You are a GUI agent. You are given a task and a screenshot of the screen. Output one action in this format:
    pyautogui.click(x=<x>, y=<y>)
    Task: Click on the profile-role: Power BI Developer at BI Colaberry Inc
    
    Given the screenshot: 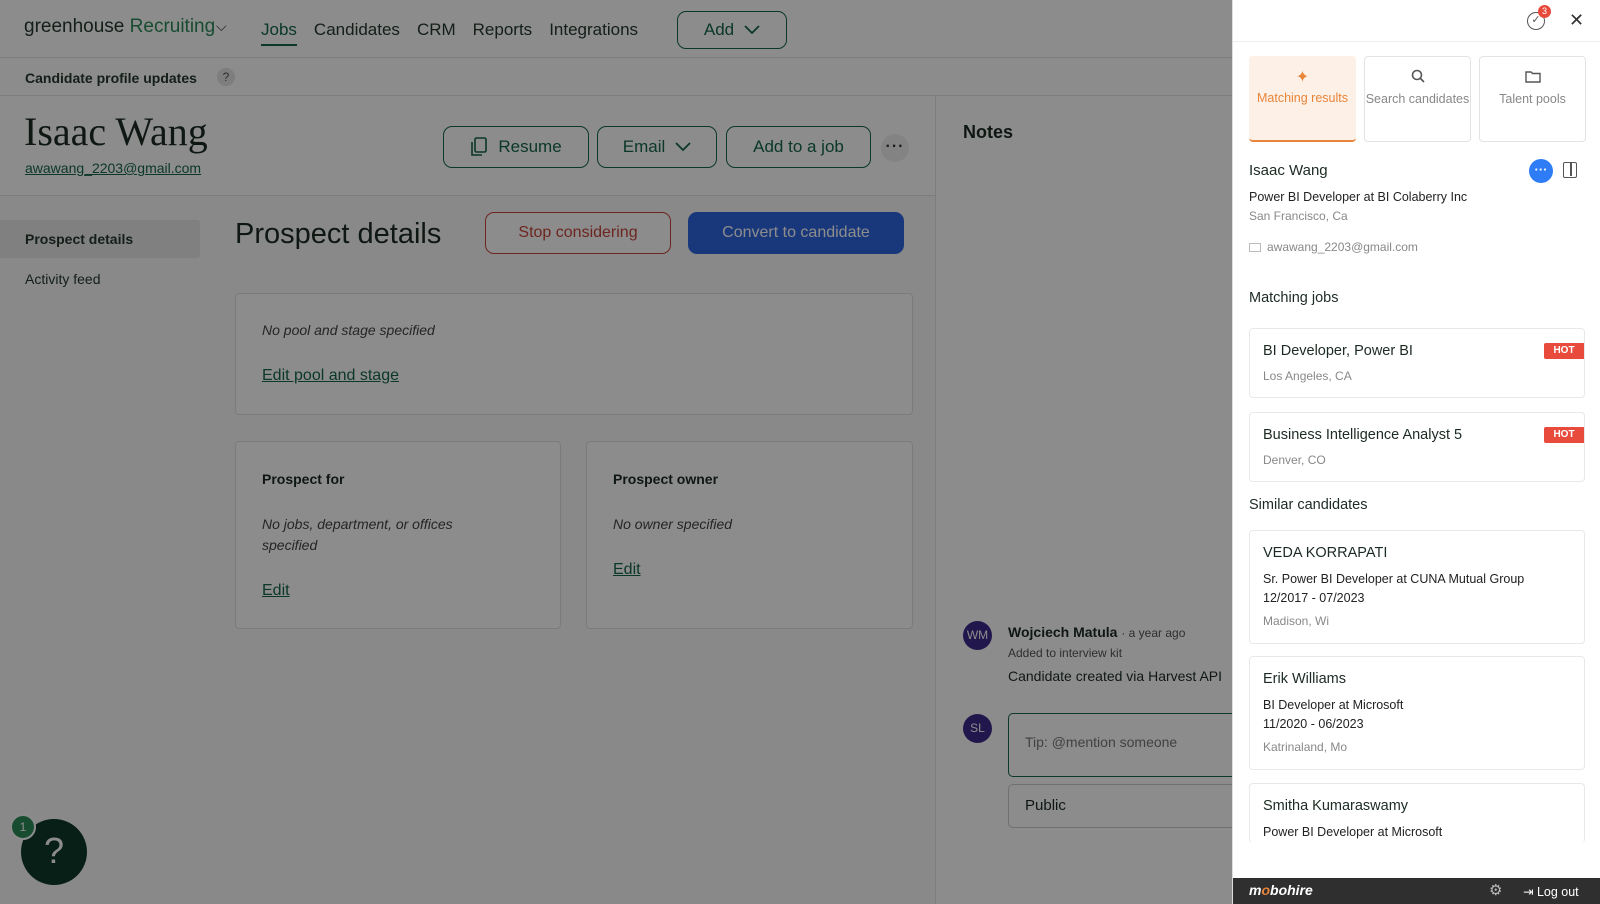 What is the action you would take?
    pyautogui.click(x=1358, y=197)
    